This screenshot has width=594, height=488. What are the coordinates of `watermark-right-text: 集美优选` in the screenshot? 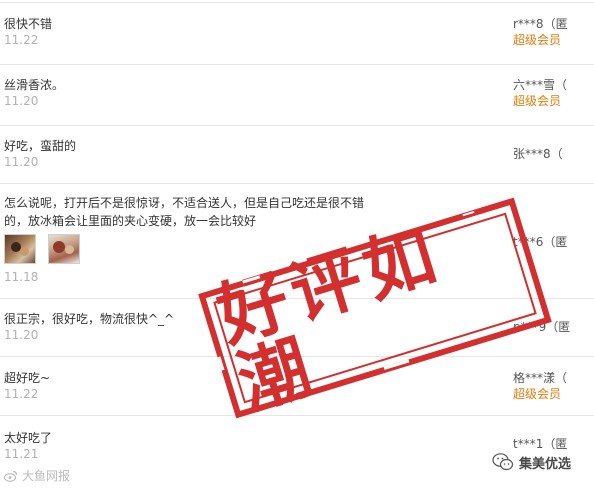 It's located at (545, 464).